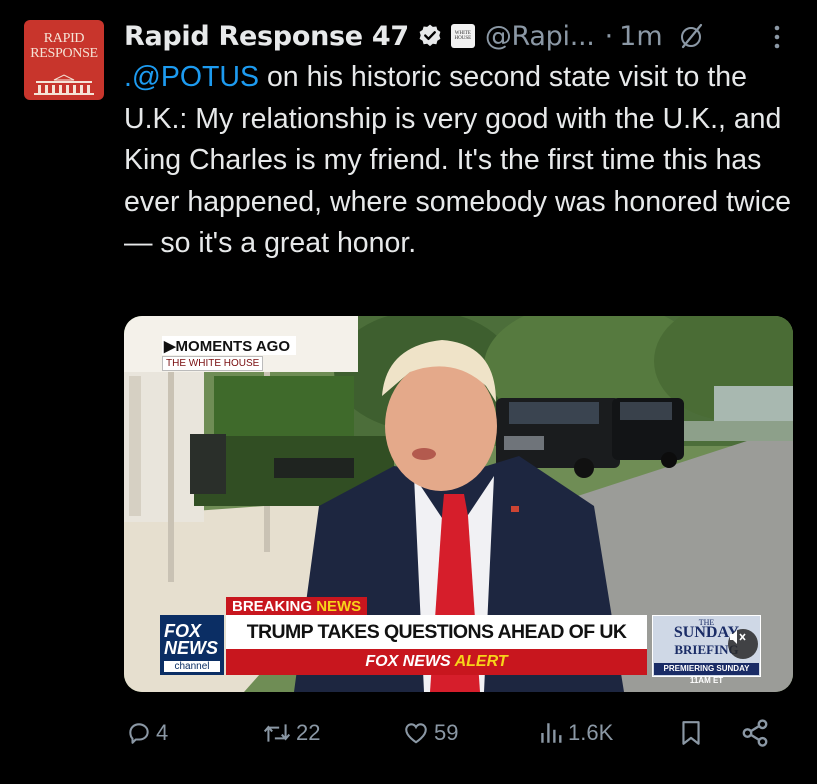 The image size is (817, 784). Describe the element at coordinates (162, 732) in the screenshot. I see `reply-count: 4` at that location.